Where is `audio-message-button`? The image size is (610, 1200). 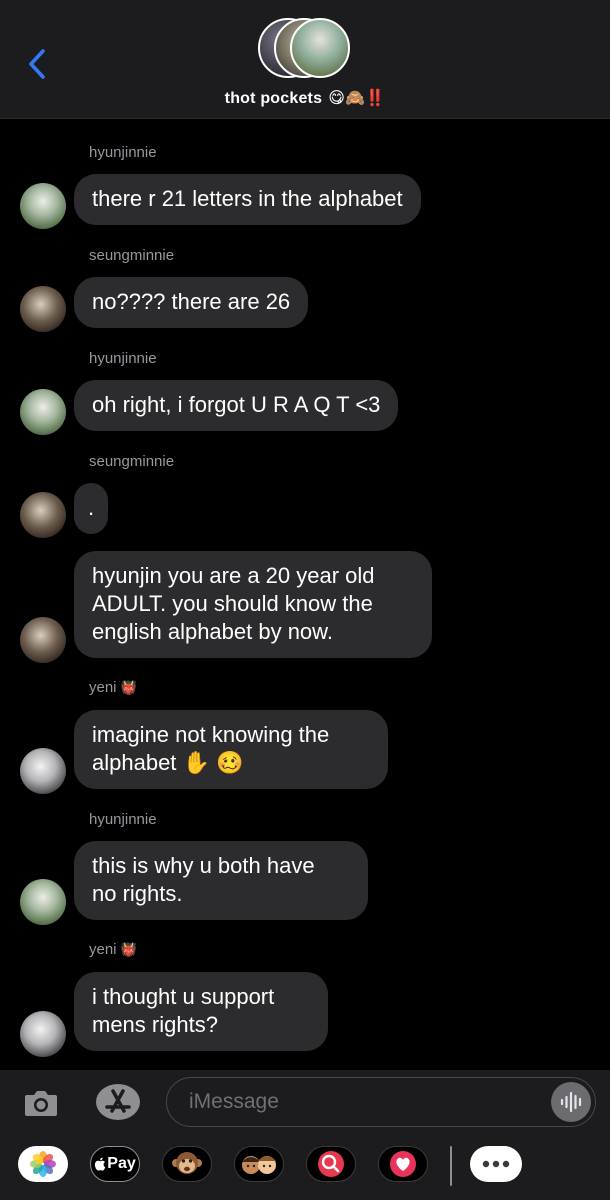 audio-message-button is located at coordinates (571, 1102).